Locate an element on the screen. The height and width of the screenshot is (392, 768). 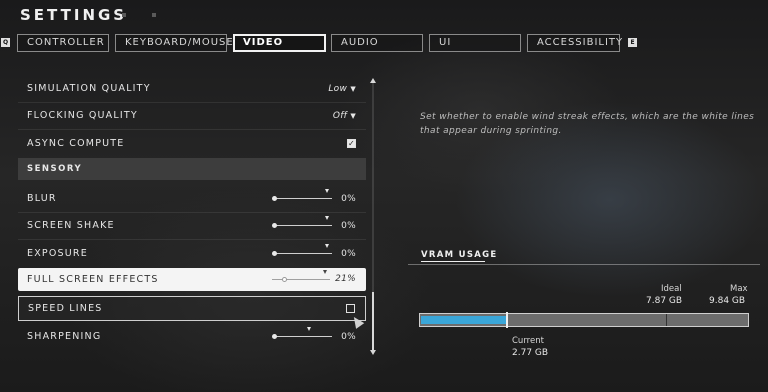
page-indicator is located at coordinates (139, 15).